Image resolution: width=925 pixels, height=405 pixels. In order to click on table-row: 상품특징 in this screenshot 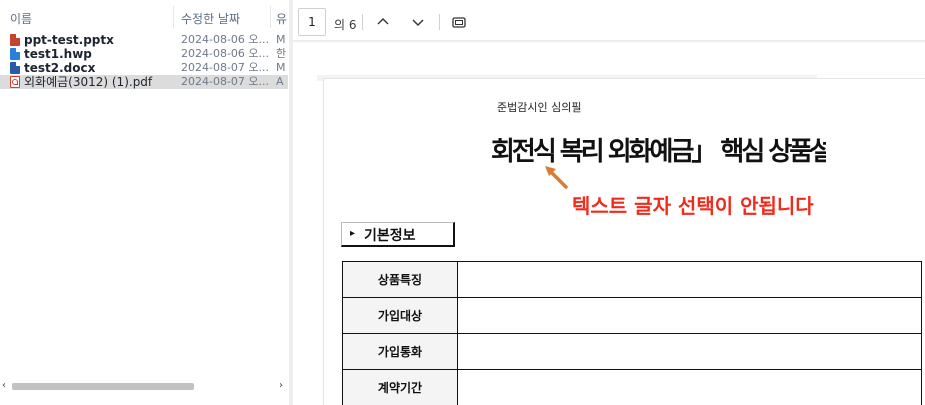, I will do `click(632, 279)`.